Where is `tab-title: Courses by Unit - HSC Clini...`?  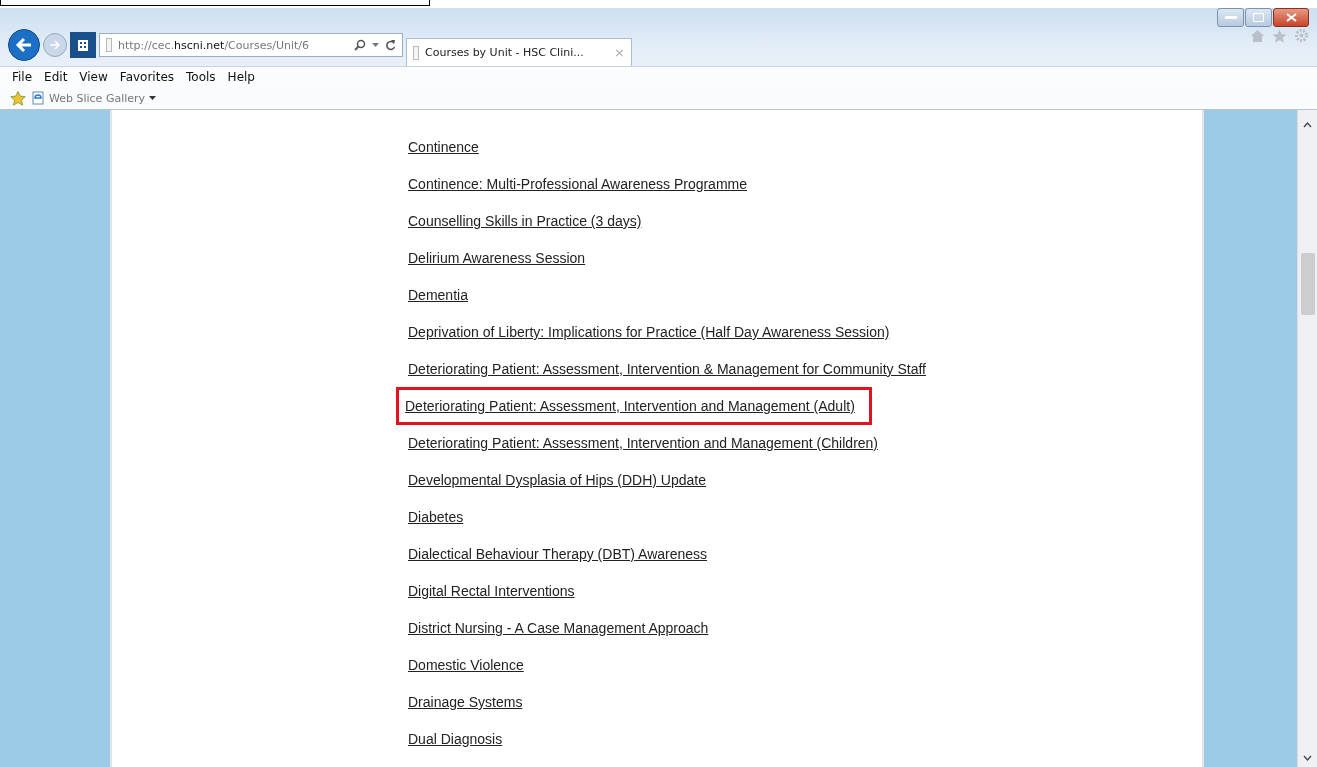
tab-title: Courses by Unit - HSC Clini... is located at coordinates (505, 52).